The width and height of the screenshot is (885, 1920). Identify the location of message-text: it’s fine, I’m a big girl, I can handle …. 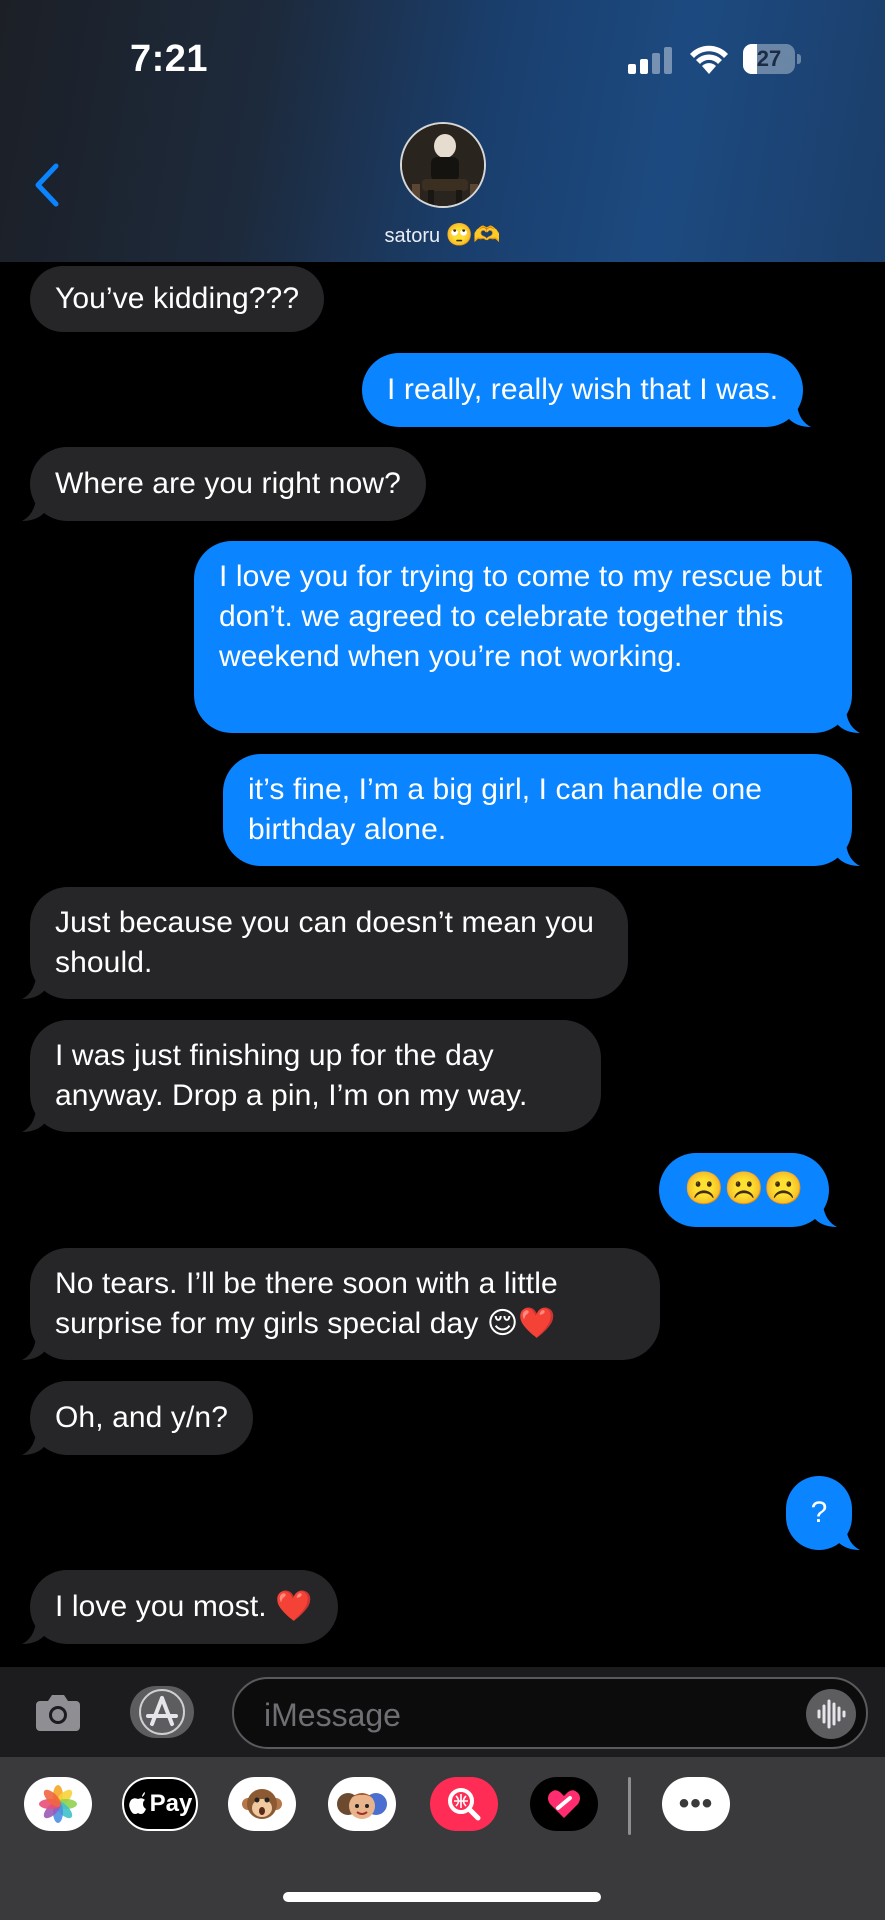
(505, 809).